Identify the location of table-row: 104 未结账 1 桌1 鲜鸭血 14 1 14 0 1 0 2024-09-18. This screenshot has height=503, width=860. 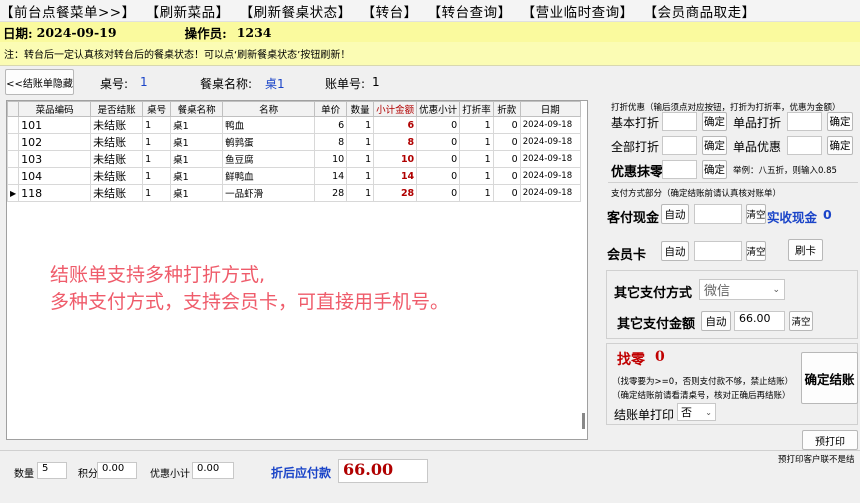
(294, 176).